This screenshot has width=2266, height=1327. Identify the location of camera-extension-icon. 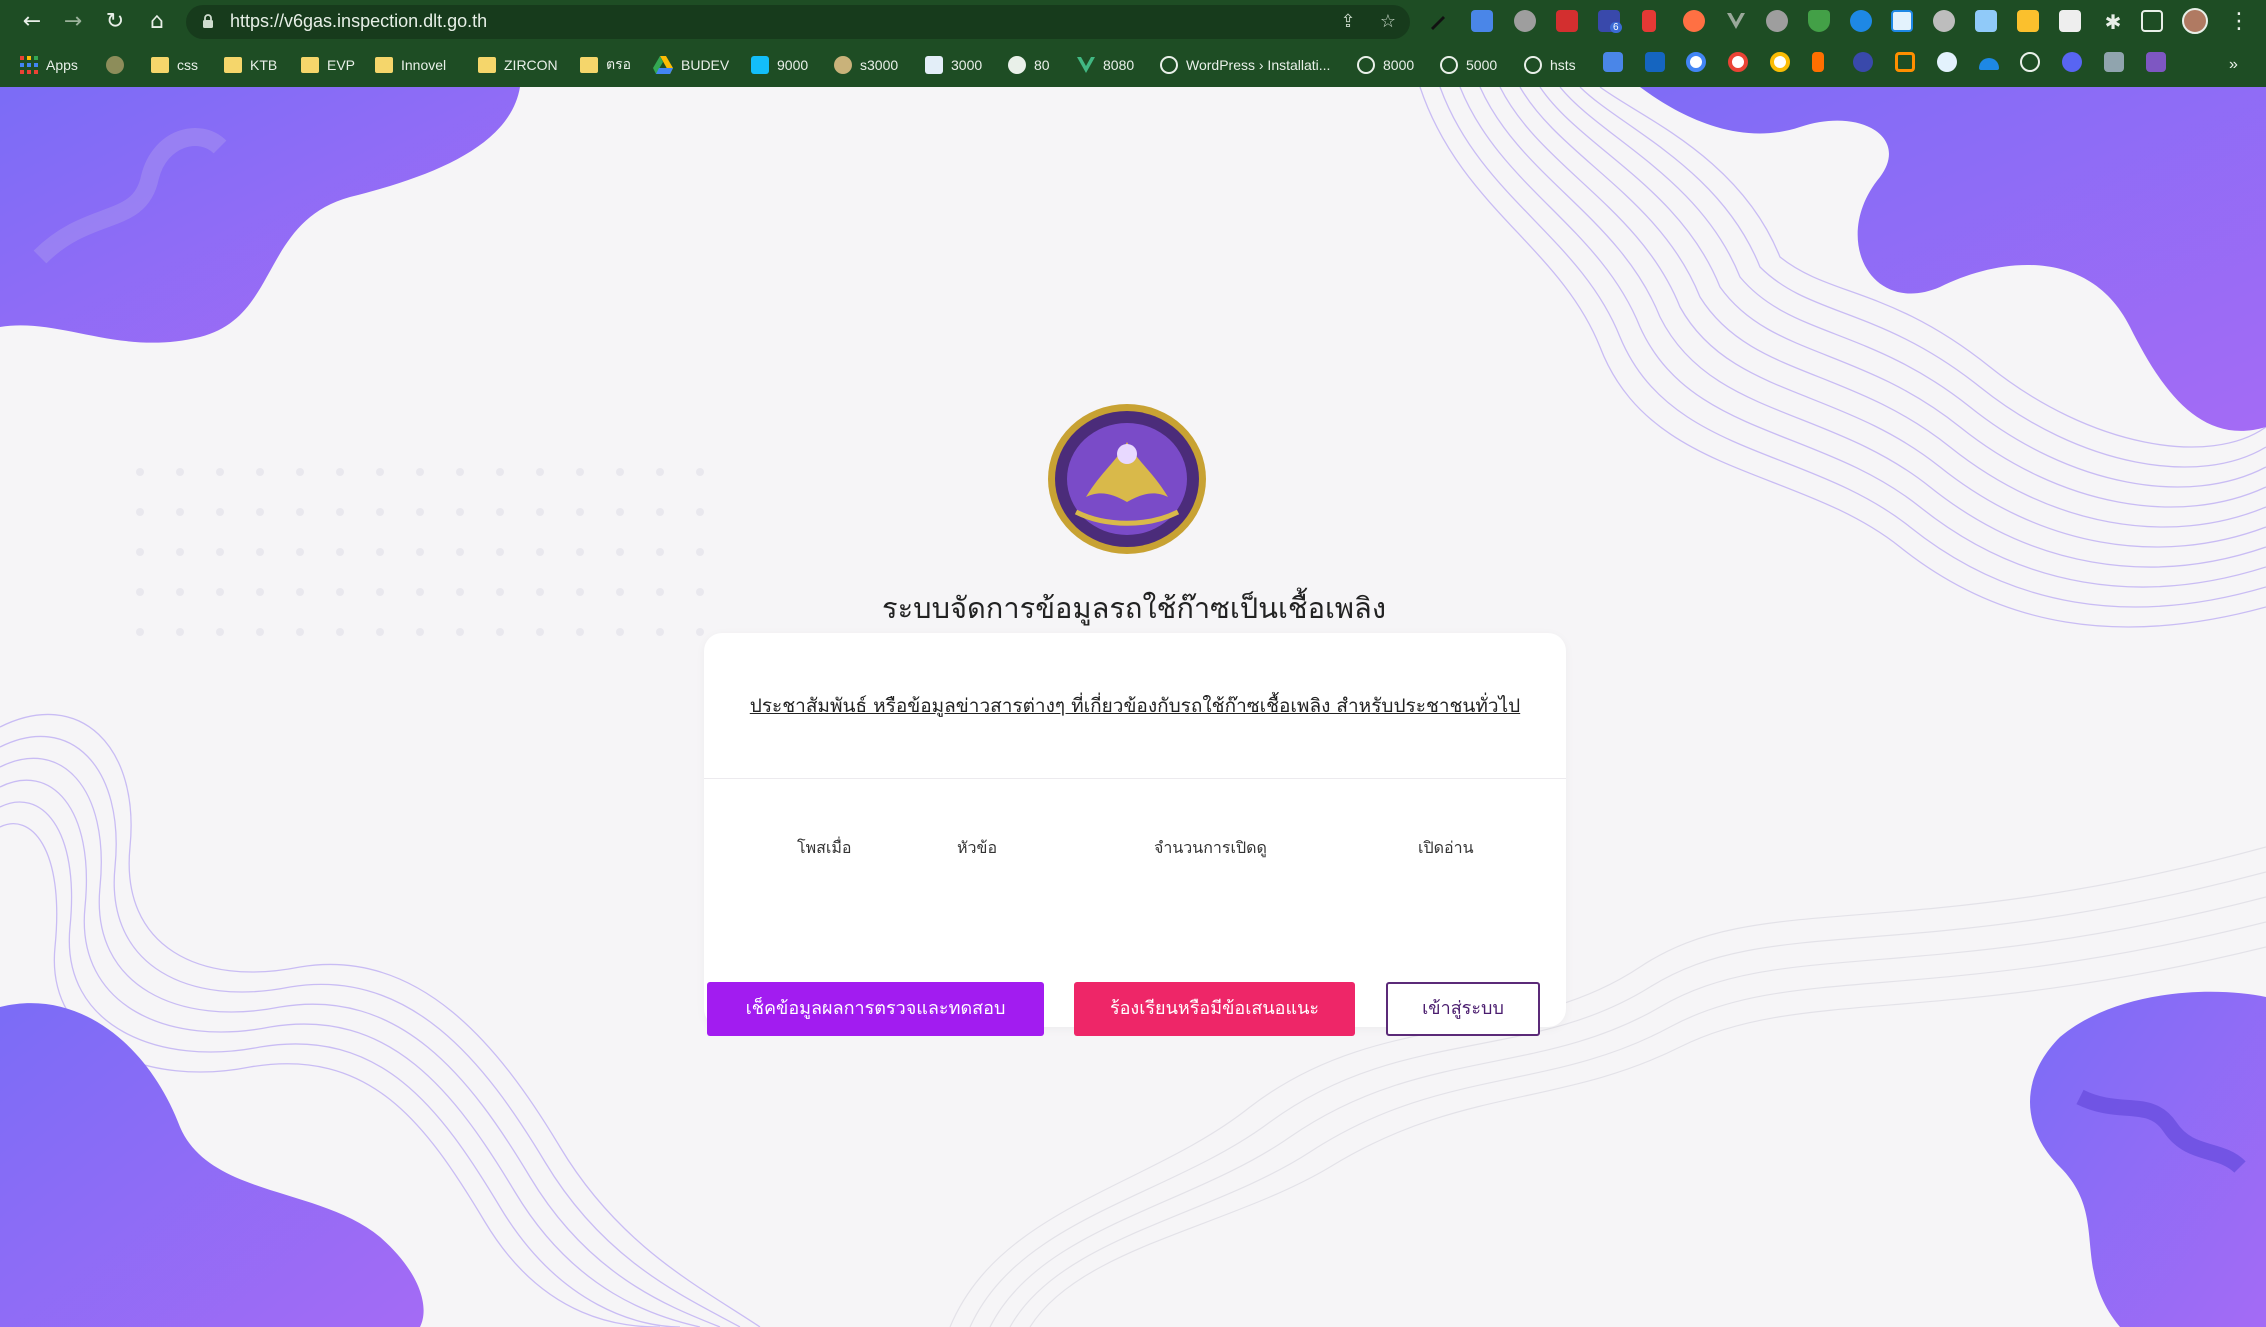
(1525, 21).